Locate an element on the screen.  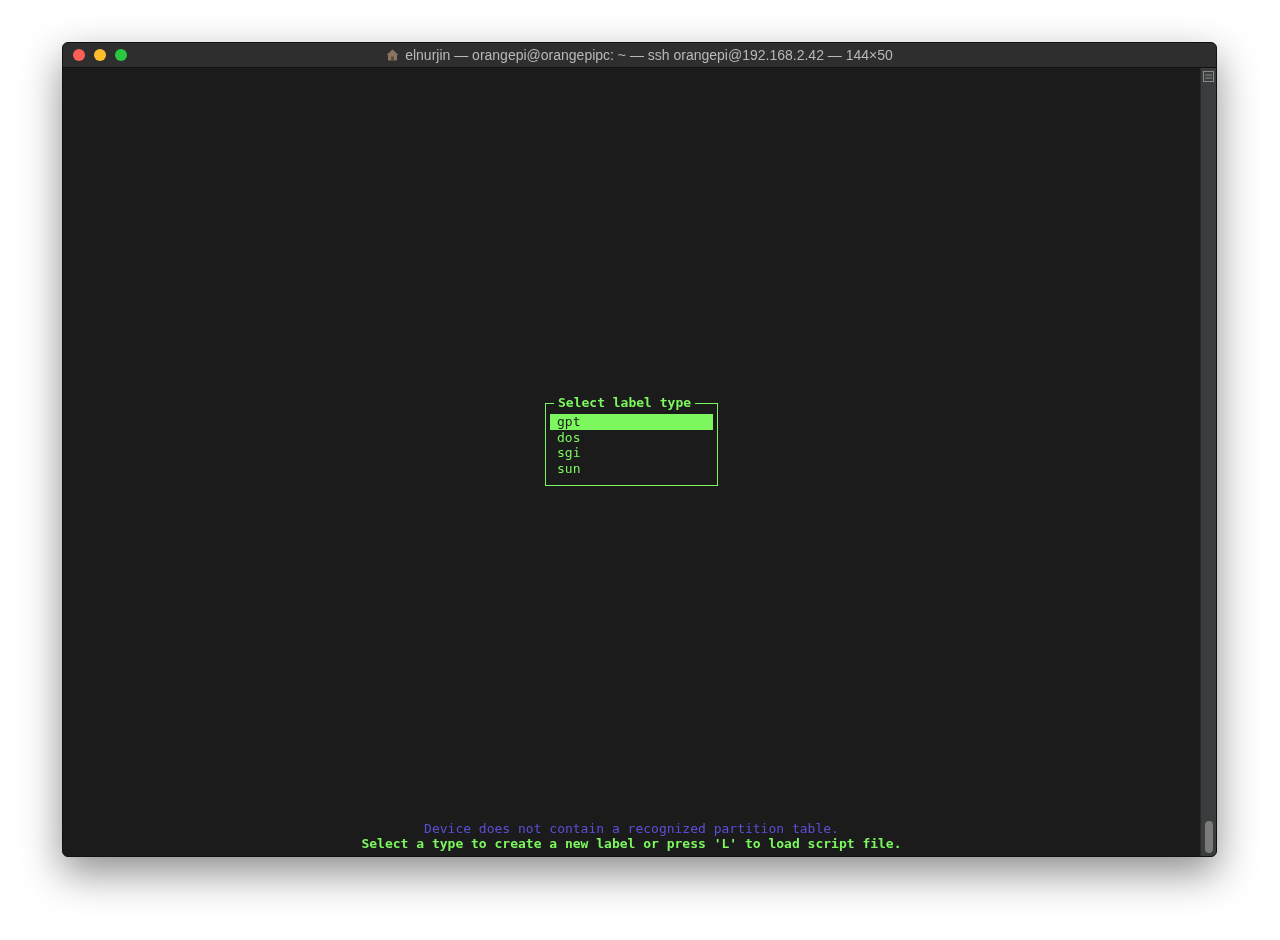
status-message: Device does not contain a recognized partition table. is located at coordinates (631, 828).